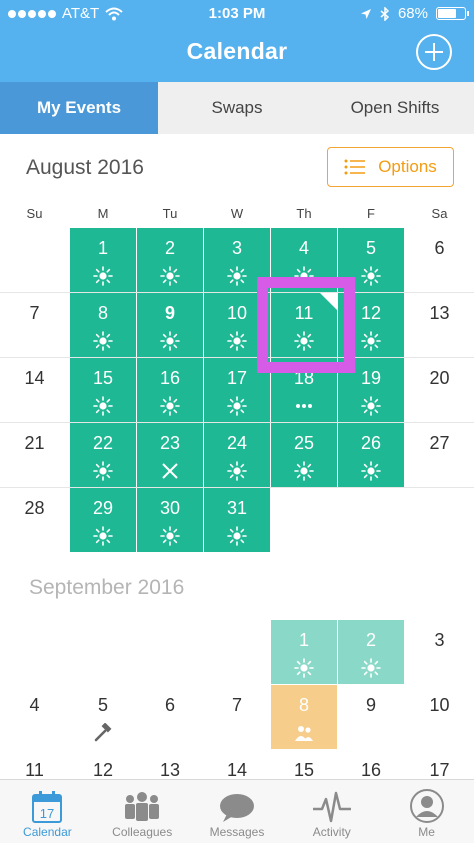 This screenshot has width=474, height=843. I want to click on calendar-day-cell: 23, so click(170, 455).